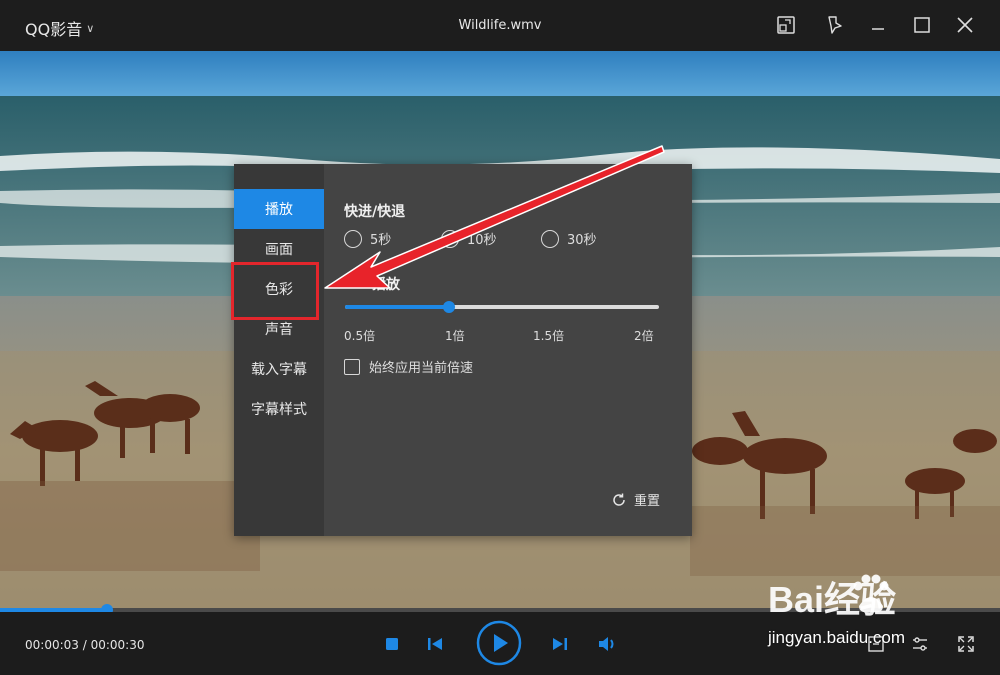  I want to click on skip-previous-icon, so click(435, 644).